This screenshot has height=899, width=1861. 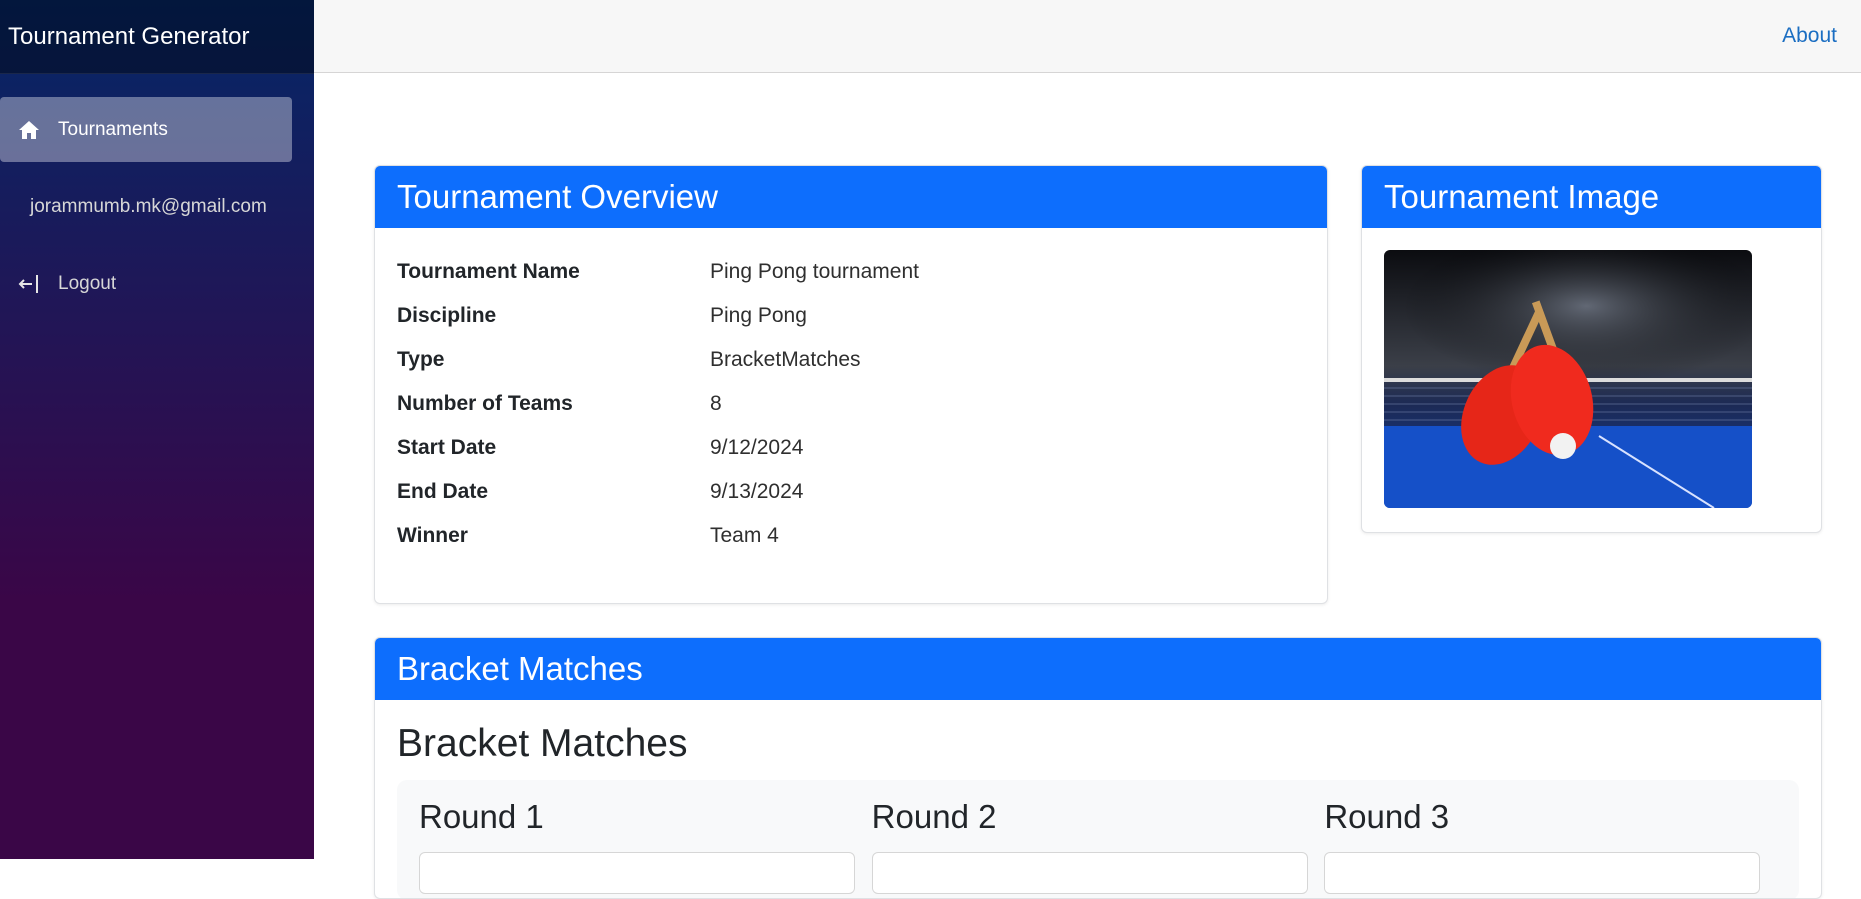 I want to click on top-bar: About, so click(x=1087, y=36).